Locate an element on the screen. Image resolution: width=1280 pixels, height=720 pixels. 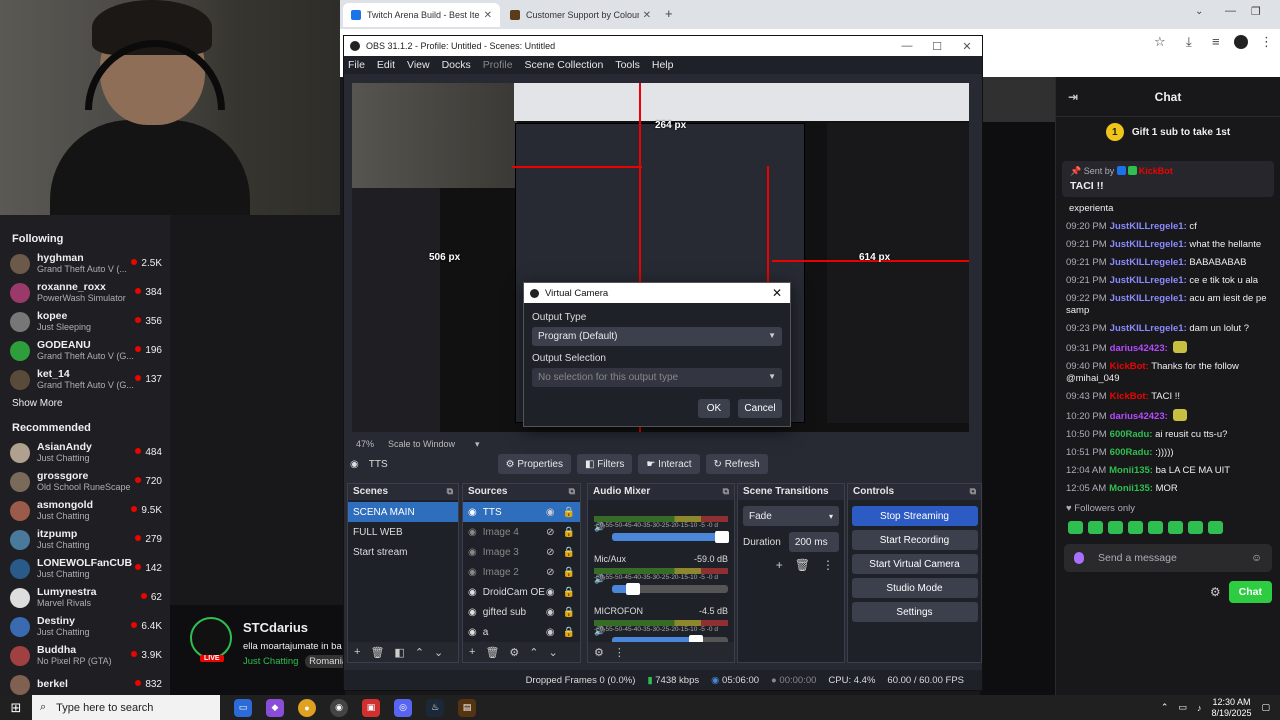
download-icon: ⤓ is located at coordinates (1189, 42).